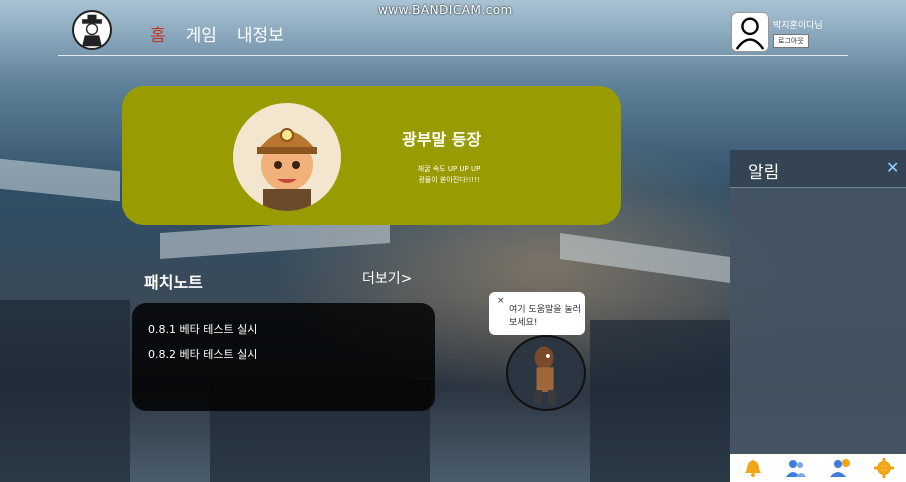  What do you see at coordinates (158, 33) in the screenshot?
I see `nav-home: 홈` at bounding box center [158, 33].